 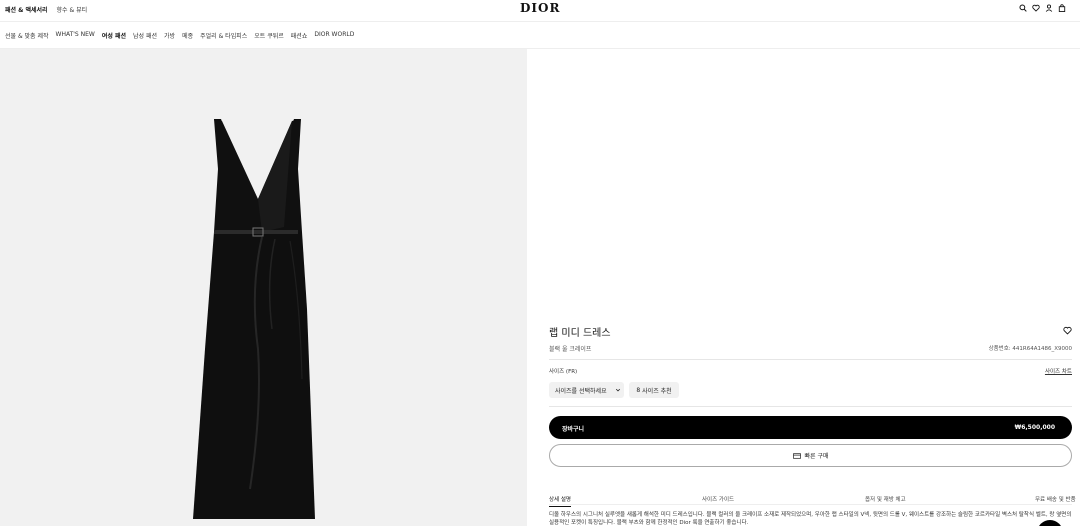 What do you see at coordinates (1042, 8) in the screenshot?
I see `top-icons` at bounding box center [1042, 8].